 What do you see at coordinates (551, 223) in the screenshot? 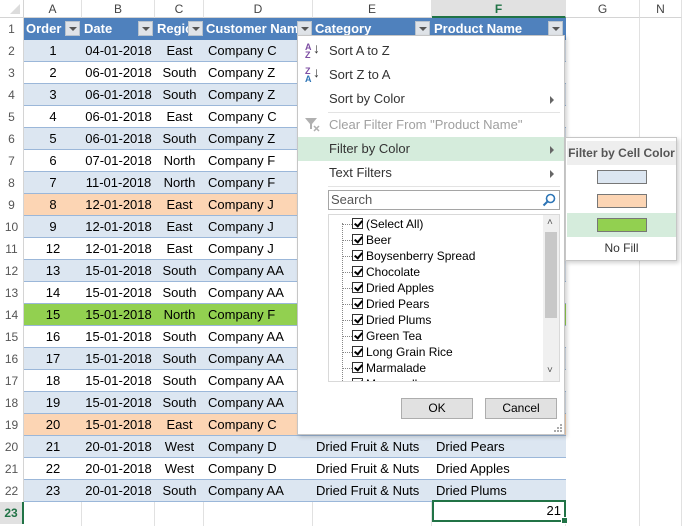
I see `scroll-up-icon: ˄` at bounding box center [551, 223].